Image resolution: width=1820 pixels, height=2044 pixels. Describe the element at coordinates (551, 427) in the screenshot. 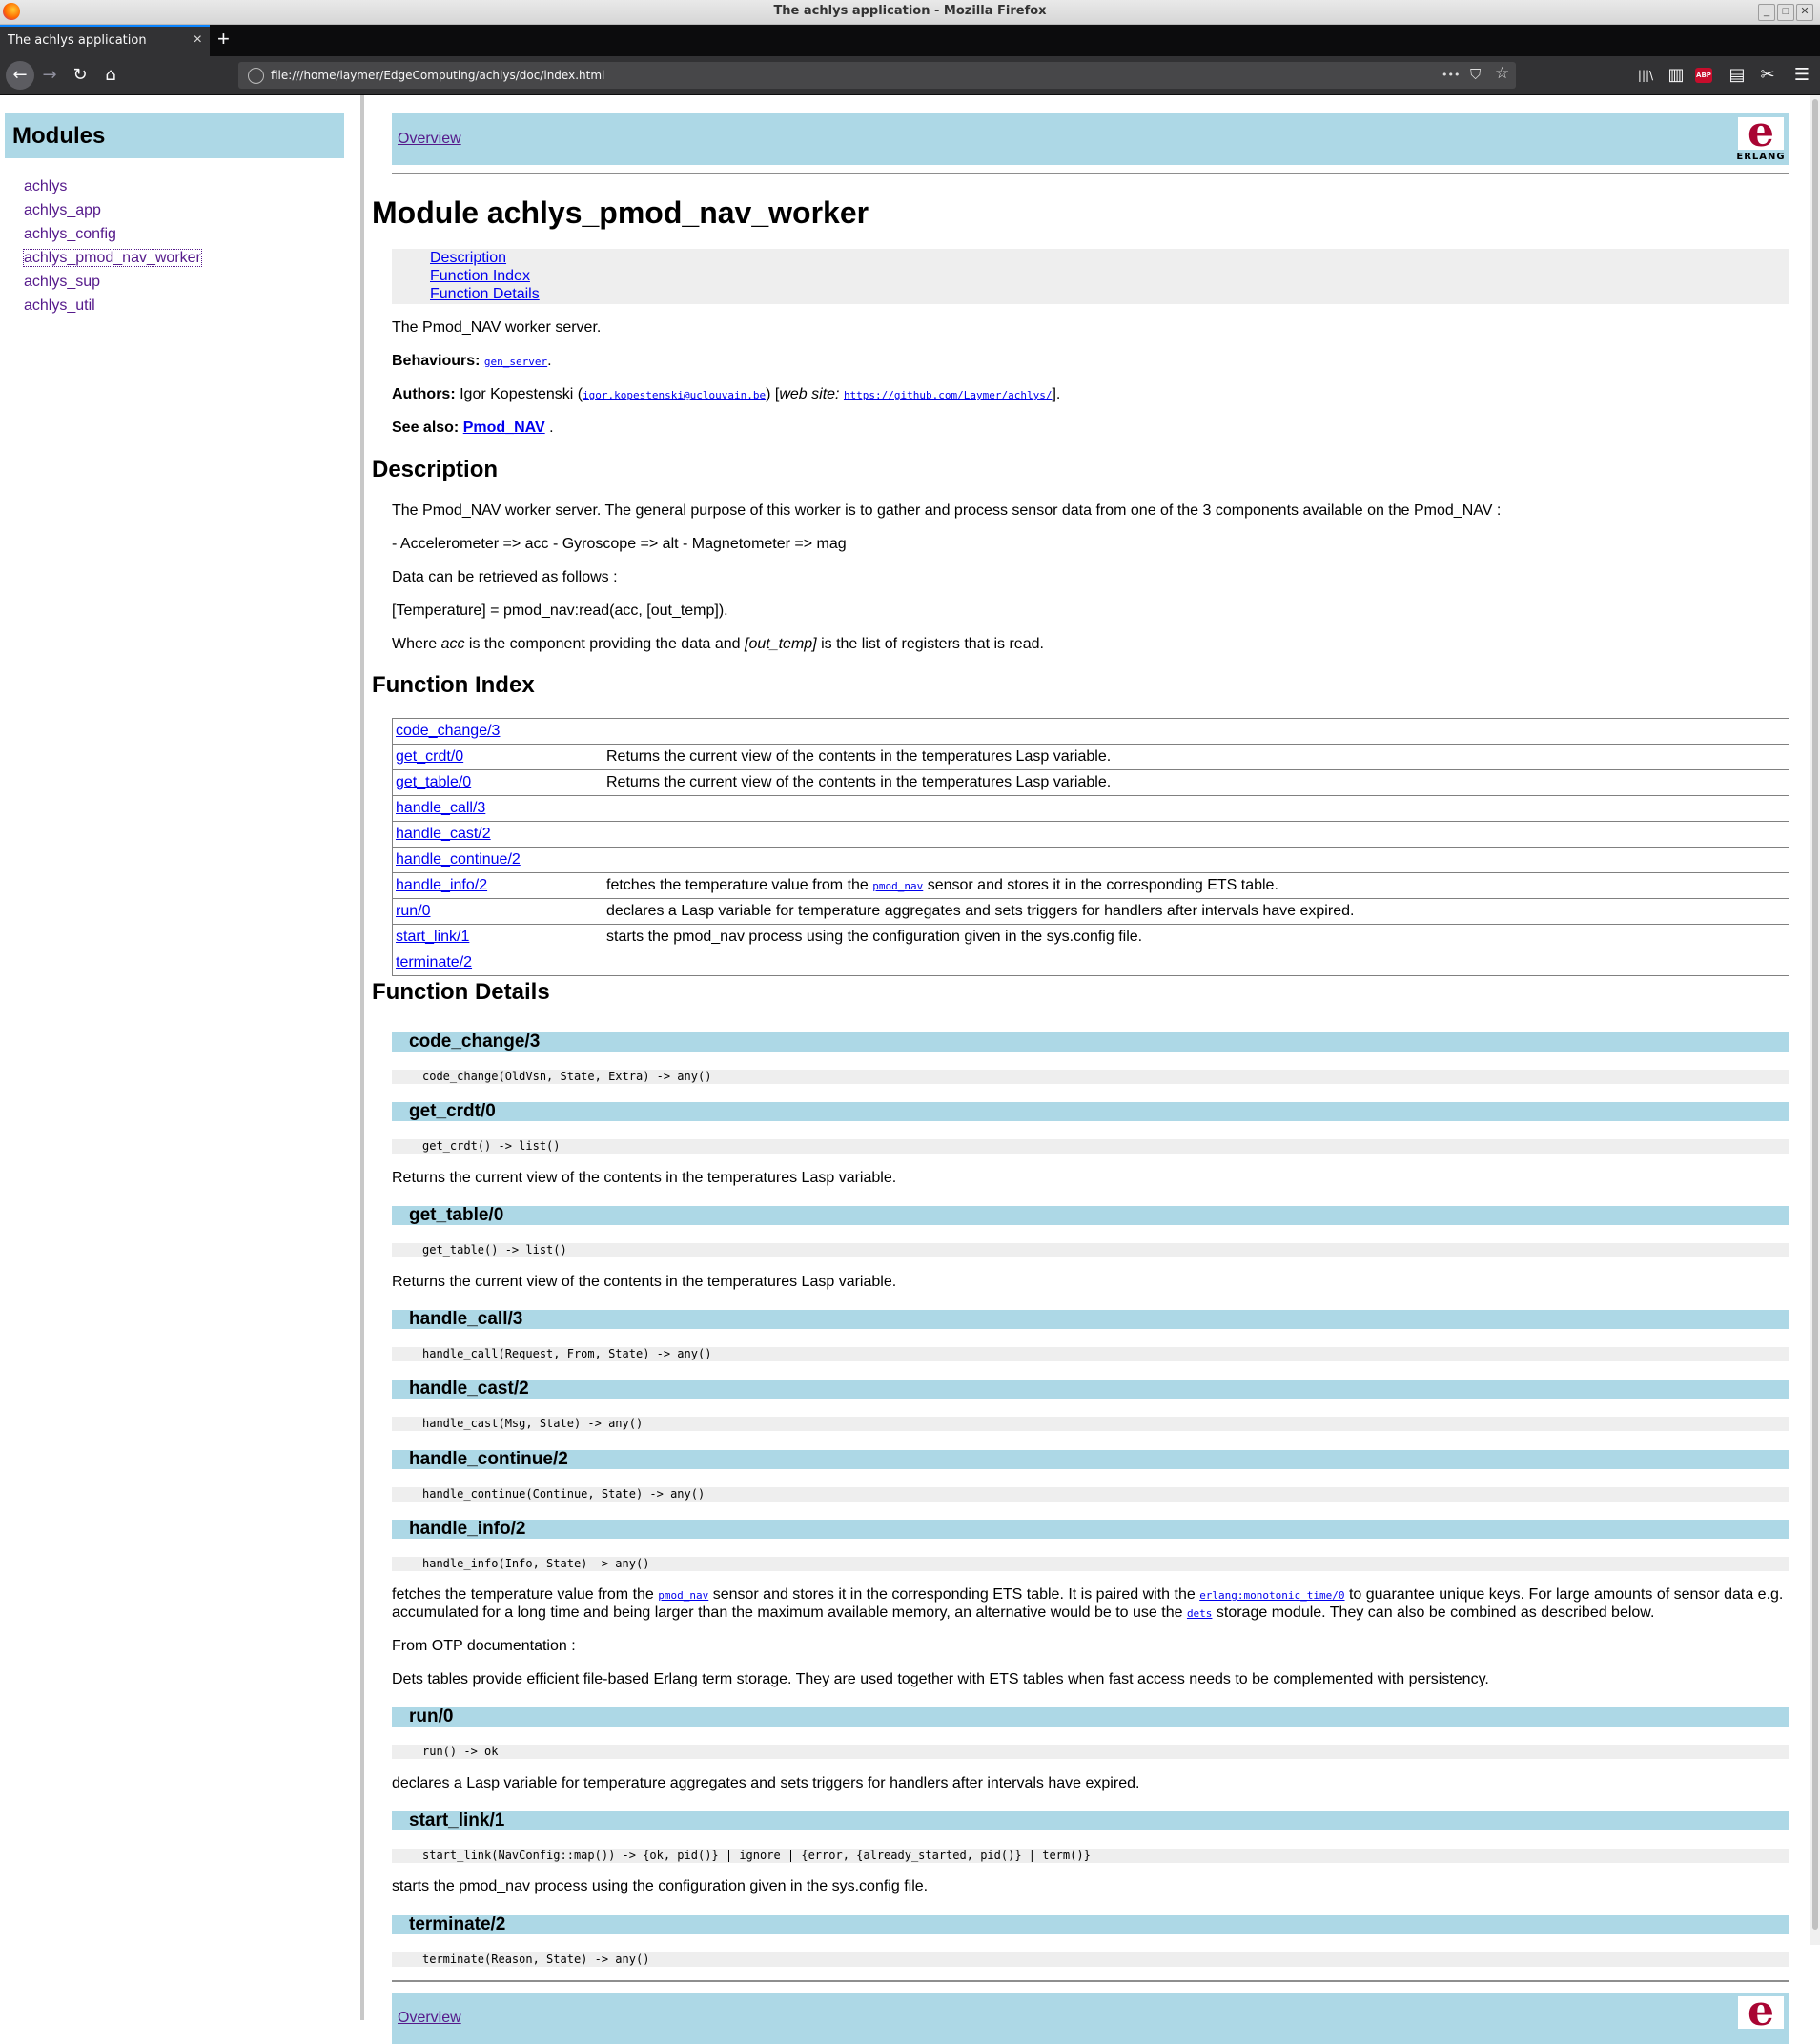

I see `see-also-suffix: .` at that location.